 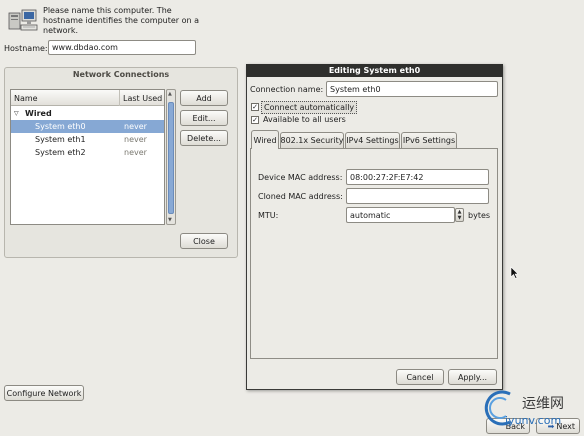 I want to click on watermark-subtext: iyunv.com, so click(x=533, y=420).